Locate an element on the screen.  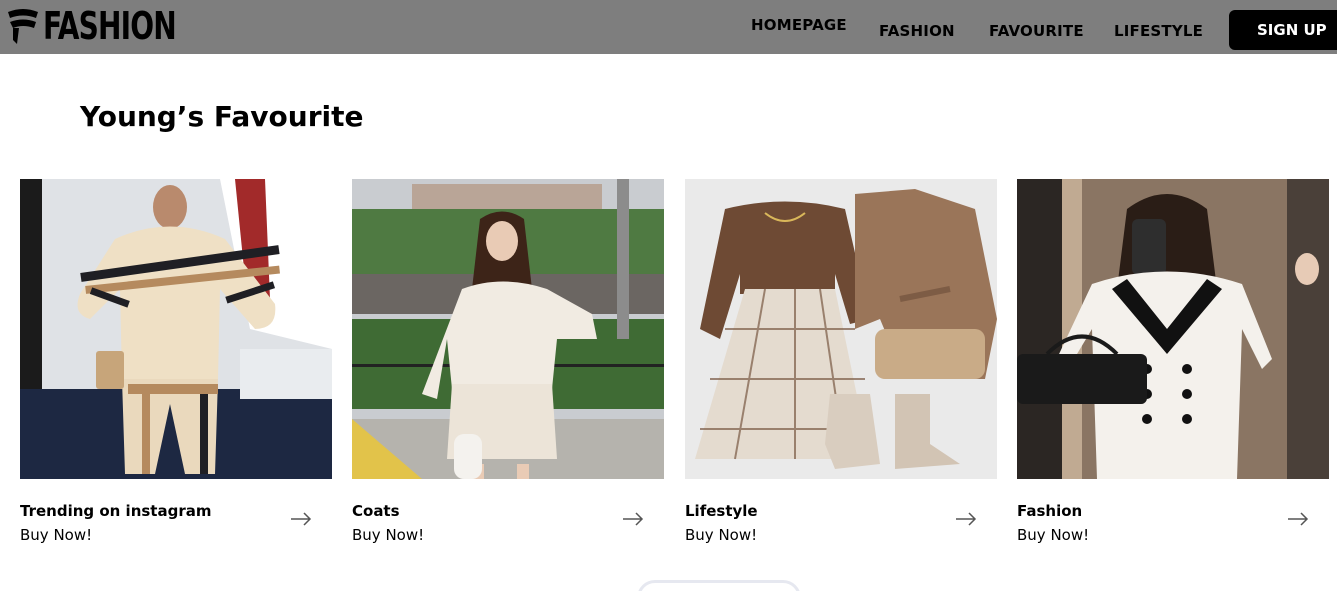
brand-logo: FASHION is located at coordinates (105, 26).